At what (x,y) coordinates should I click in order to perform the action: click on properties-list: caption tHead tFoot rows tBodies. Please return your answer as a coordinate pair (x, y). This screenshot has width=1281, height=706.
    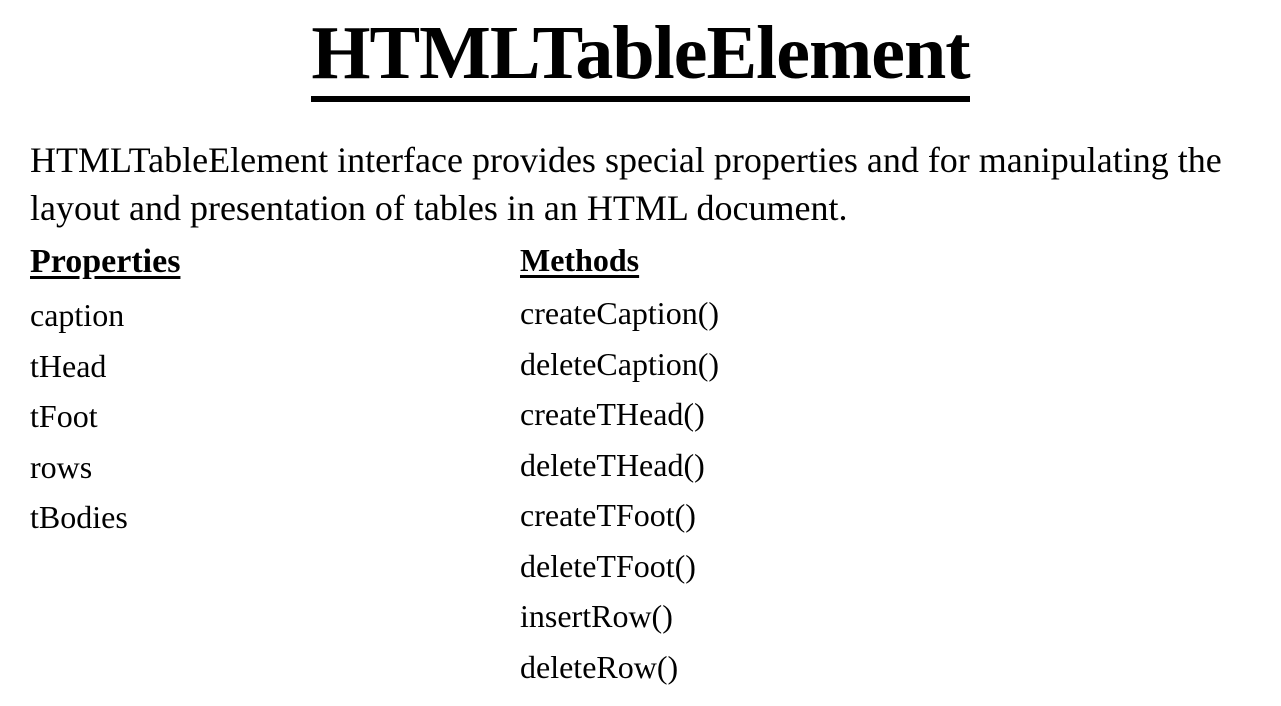
    Looking at the image, I should click on (79, 416).